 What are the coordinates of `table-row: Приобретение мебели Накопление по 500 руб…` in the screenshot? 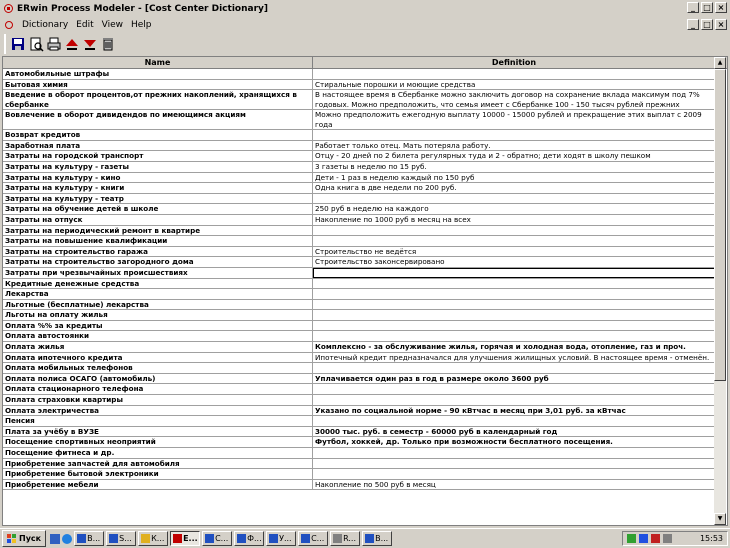 It's located at (359, 485).